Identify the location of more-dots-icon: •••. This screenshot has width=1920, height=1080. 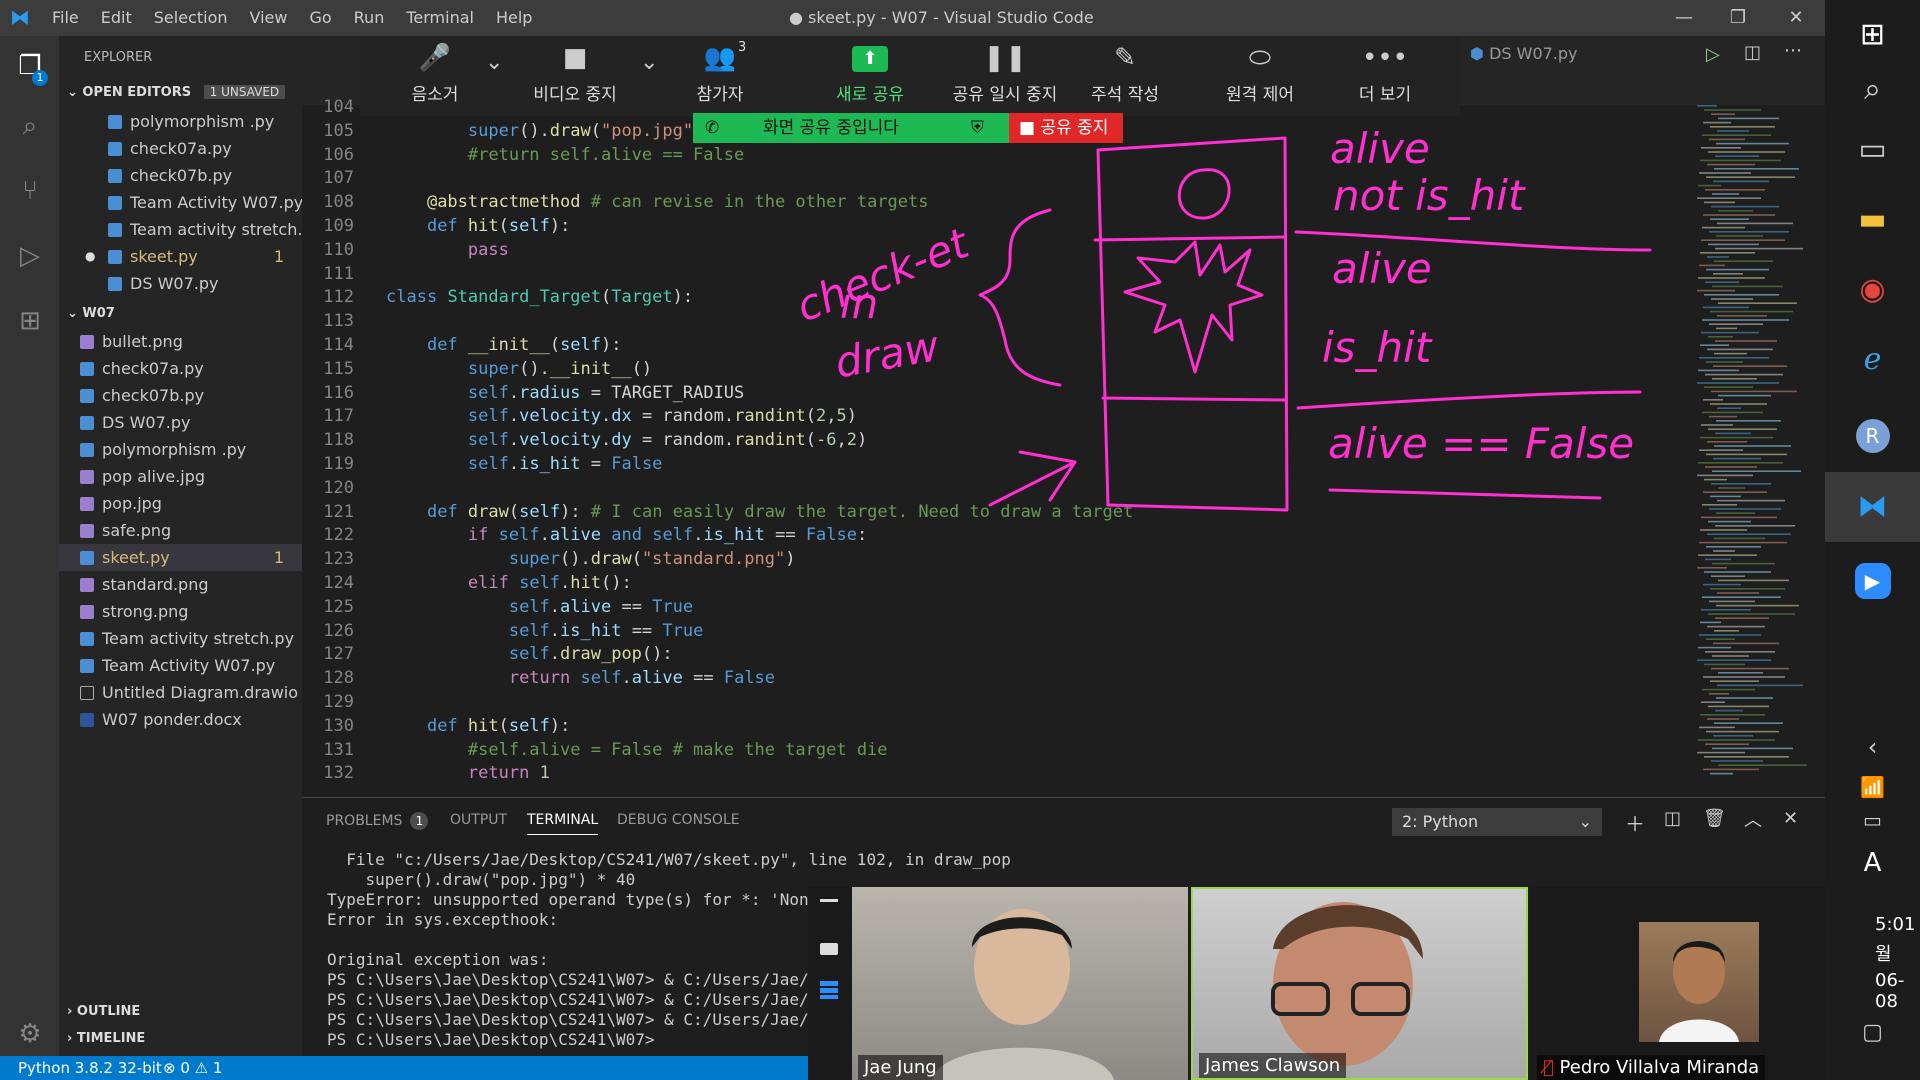
(1384, 58).